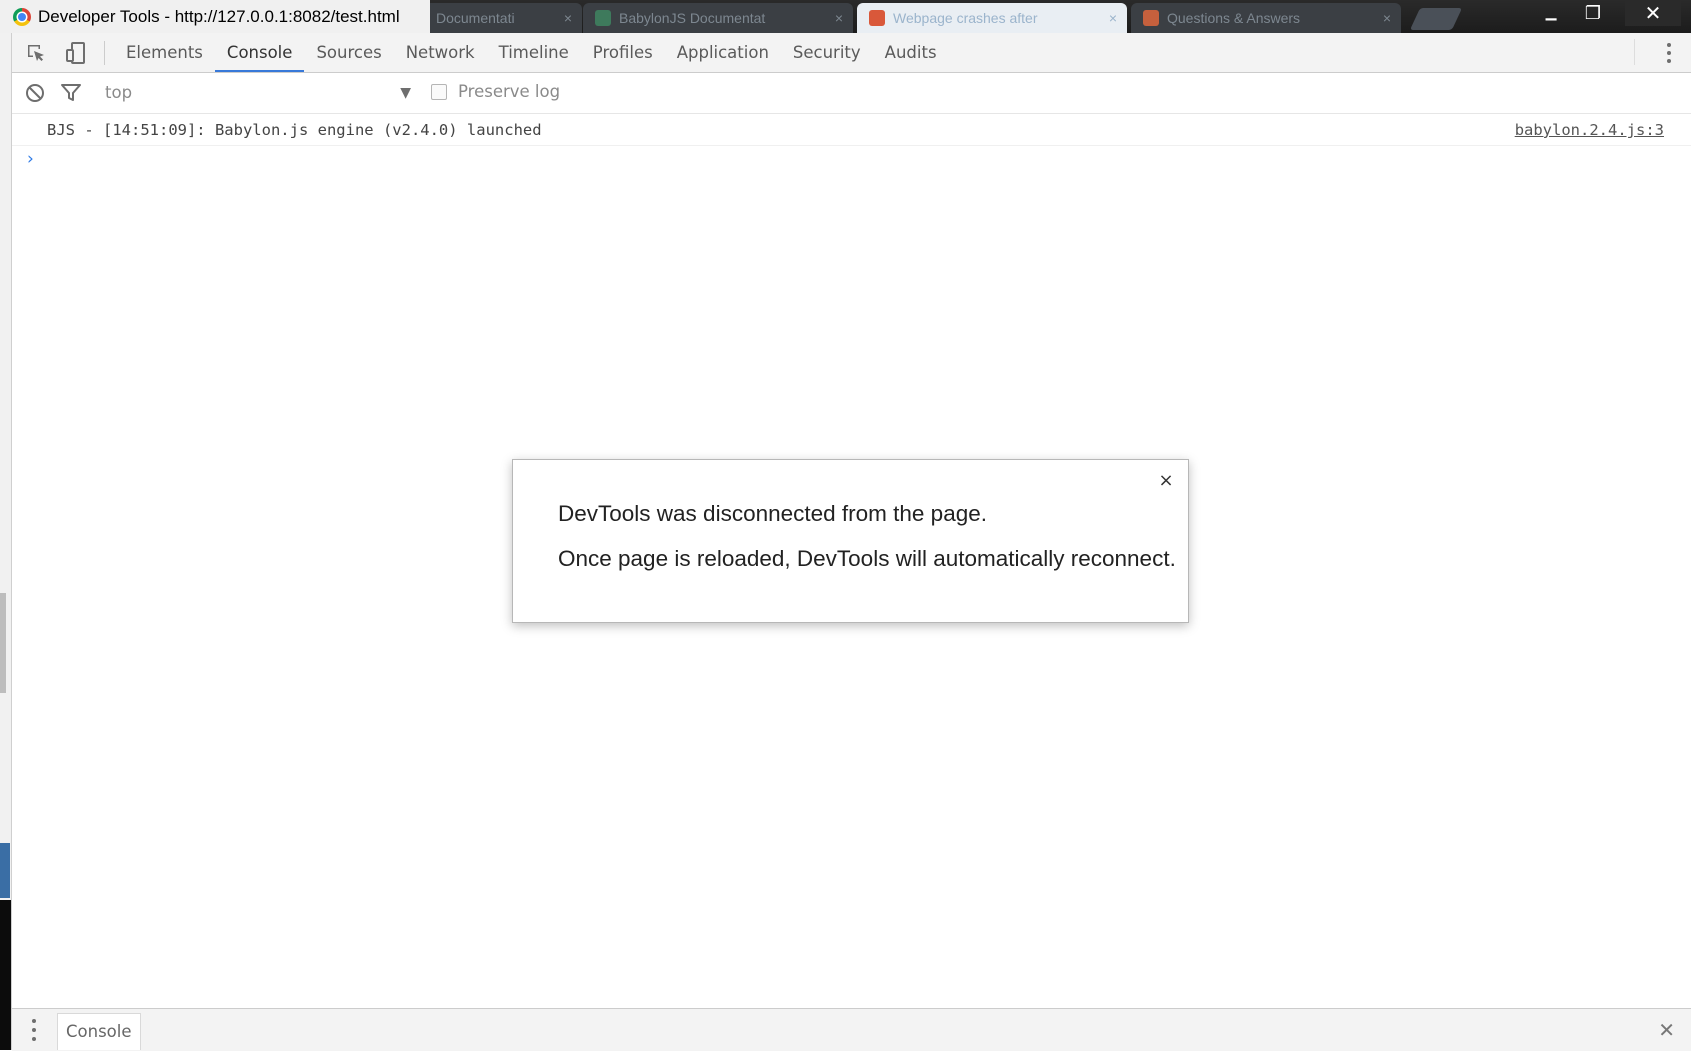 The width and height of the screenshot is (1691, 1051). Describe the element at coordinates (6, 541) in the screenshot. I see `desktop-edge` at that location.